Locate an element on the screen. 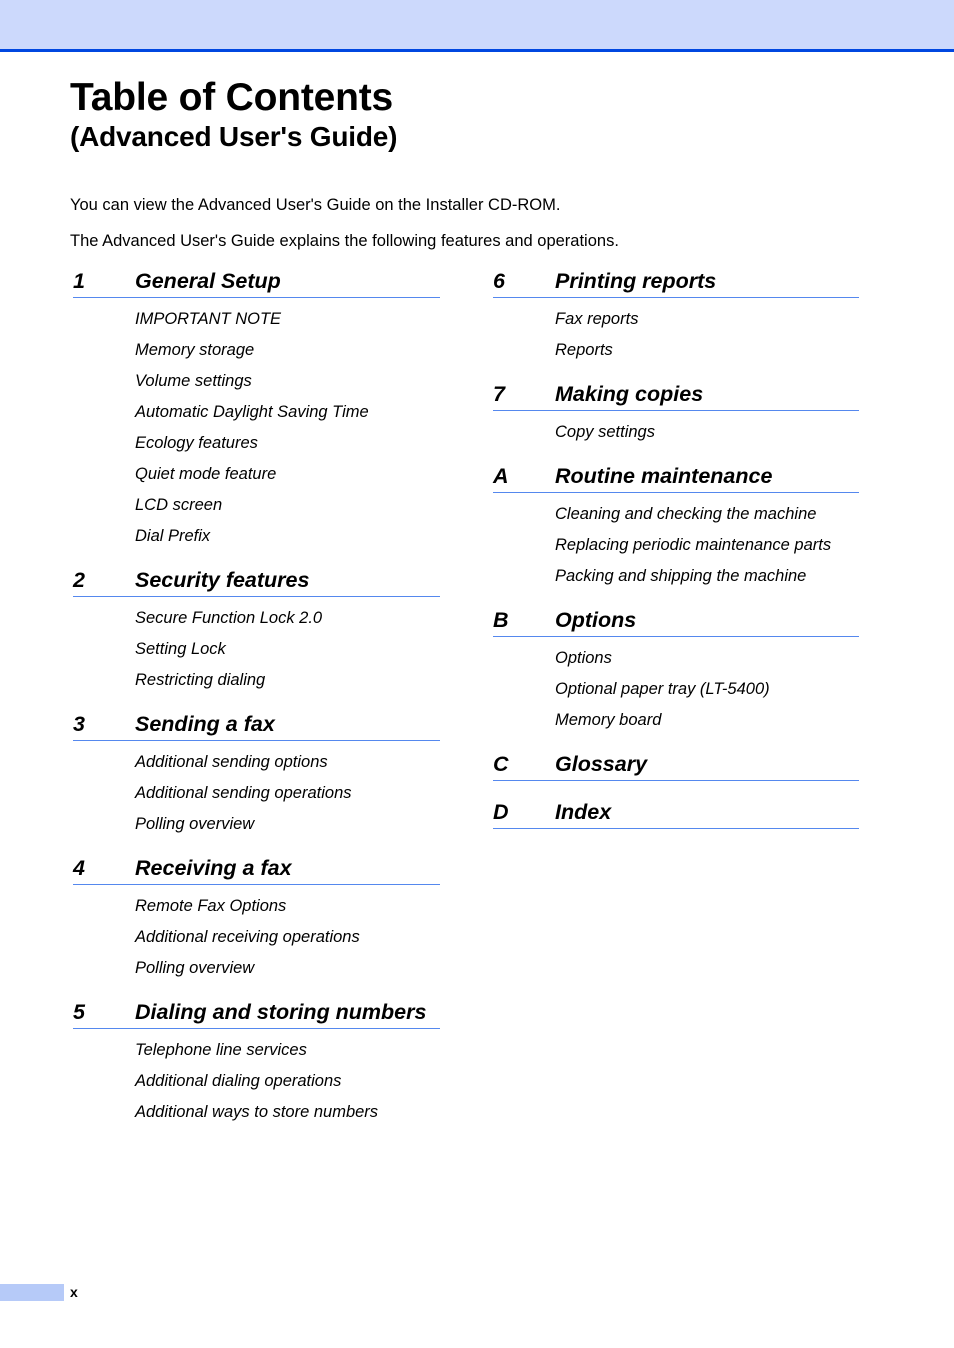  toc-section-title: Sending a fax is located at coordinates (205, 724).